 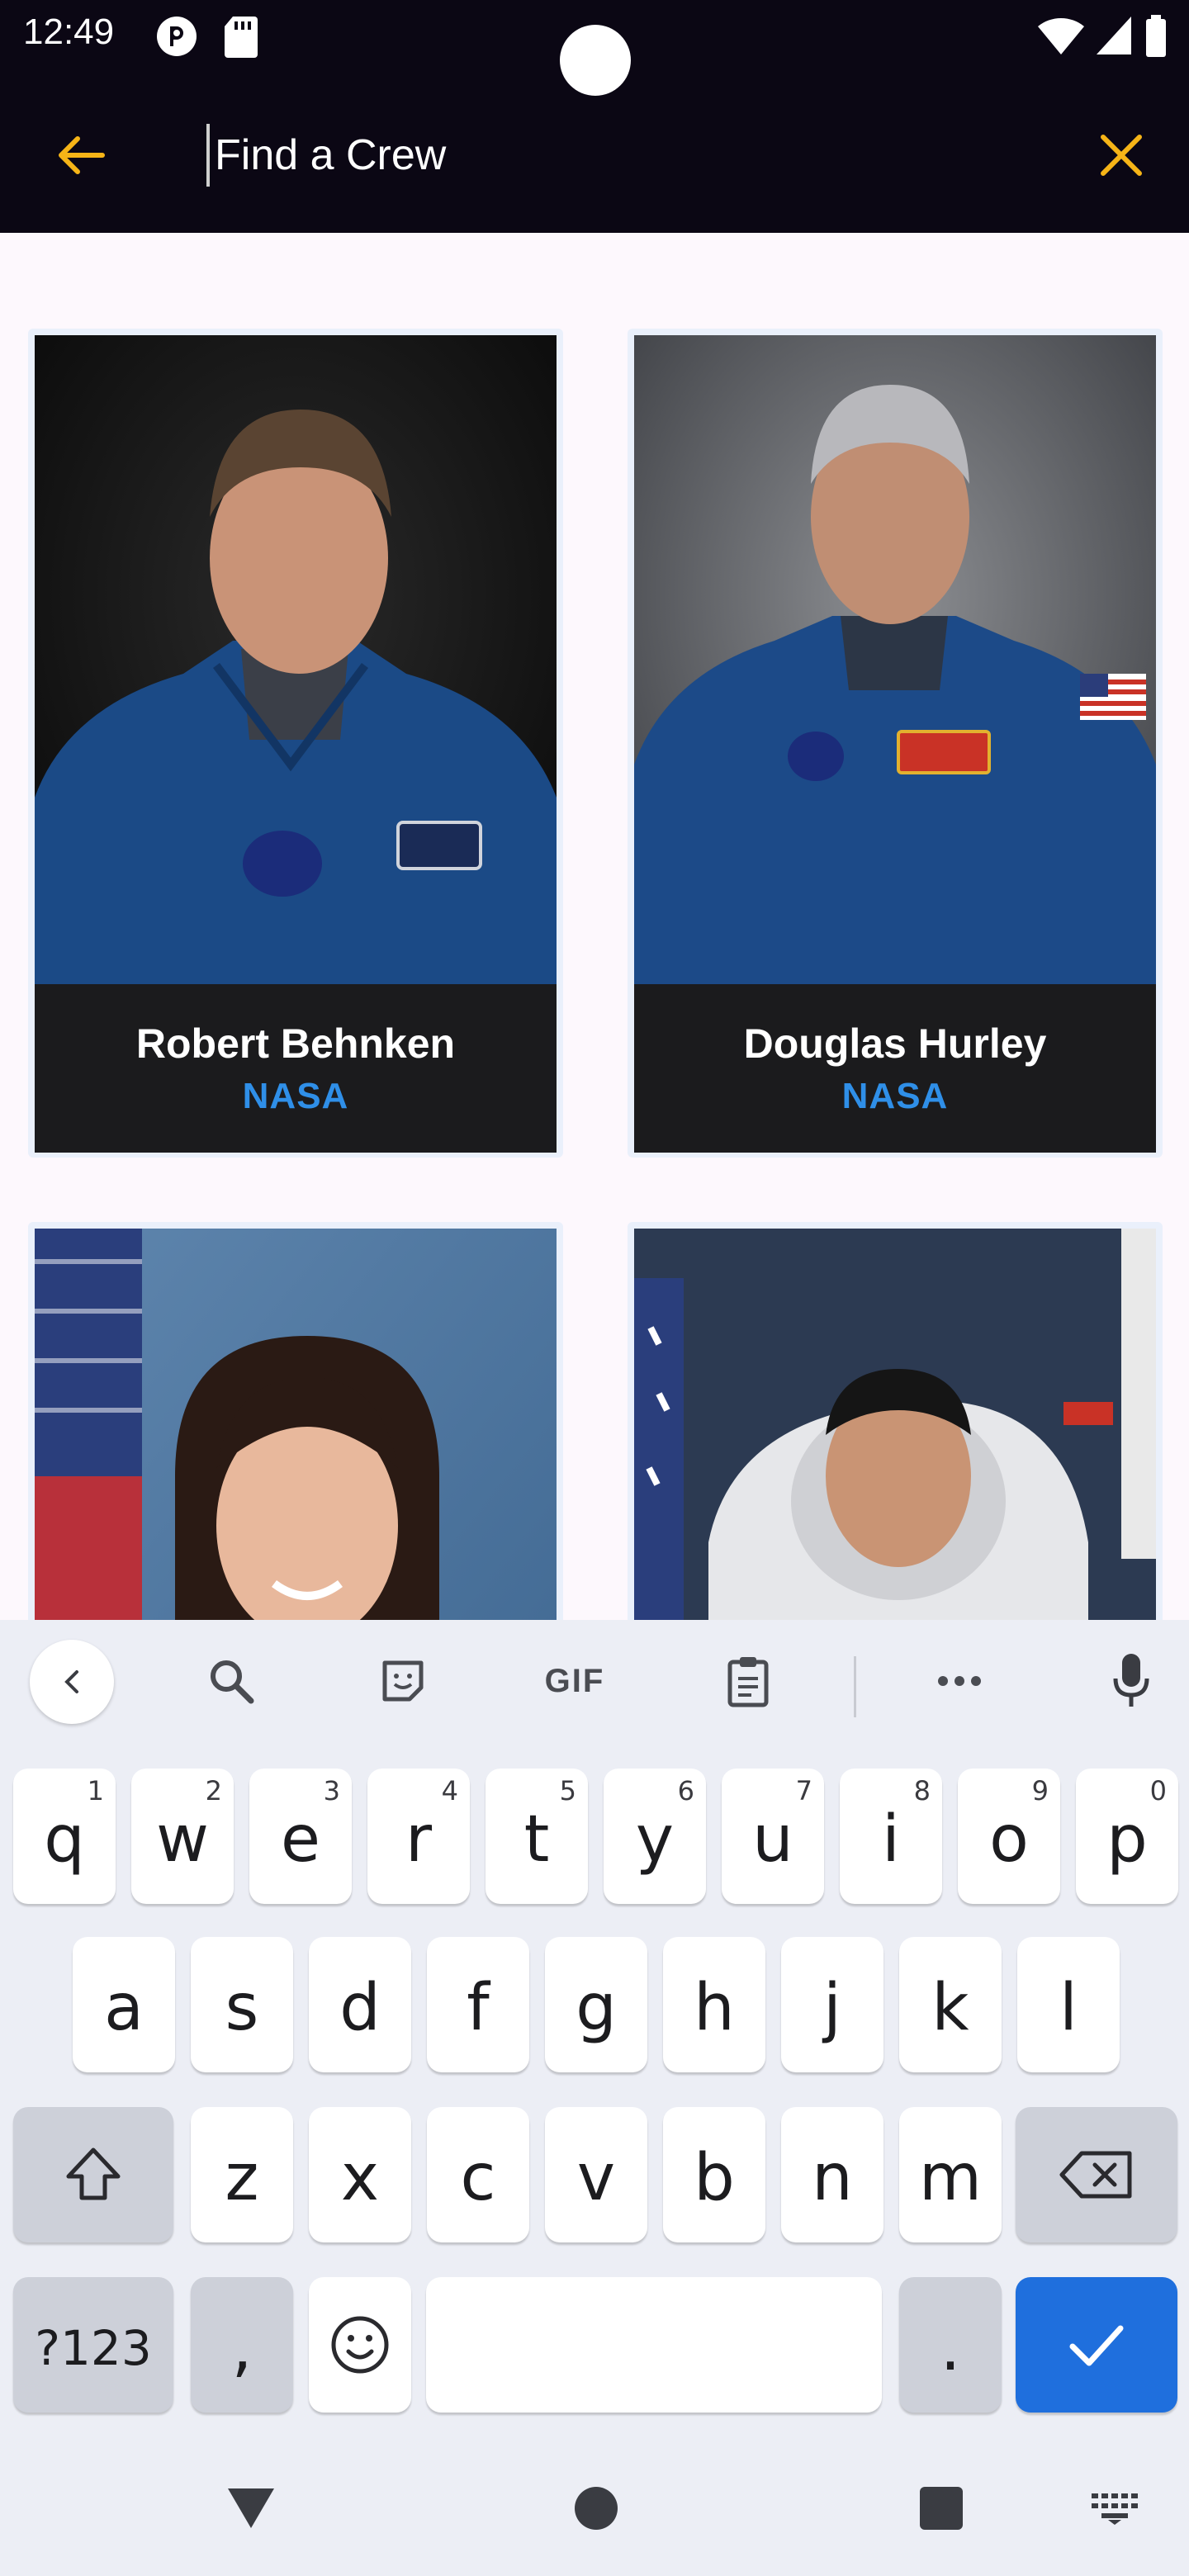 What do you see at coordinates (596, 2174) in the screenshot?
I see `key-v: v` at bounding box center [596, 2174].